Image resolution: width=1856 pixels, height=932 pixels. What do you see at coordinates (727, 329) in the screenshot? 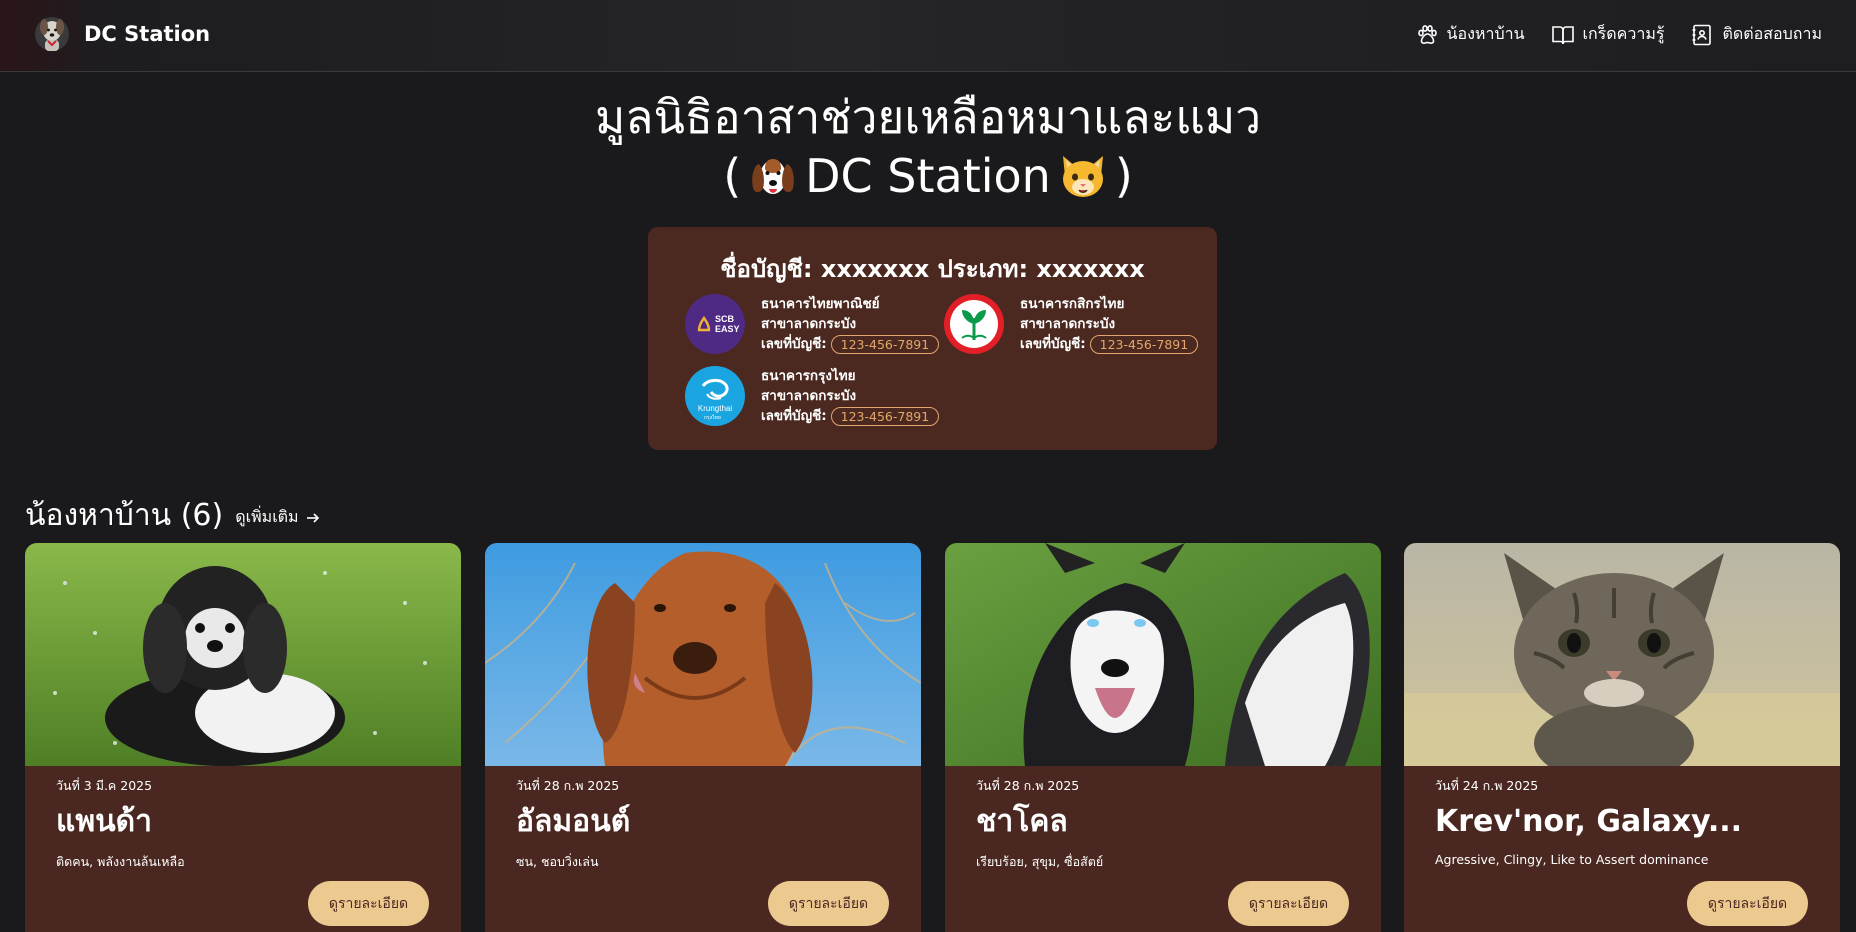
I see `scb-logo-text-2: EASY` at bounding box center [727, 329].